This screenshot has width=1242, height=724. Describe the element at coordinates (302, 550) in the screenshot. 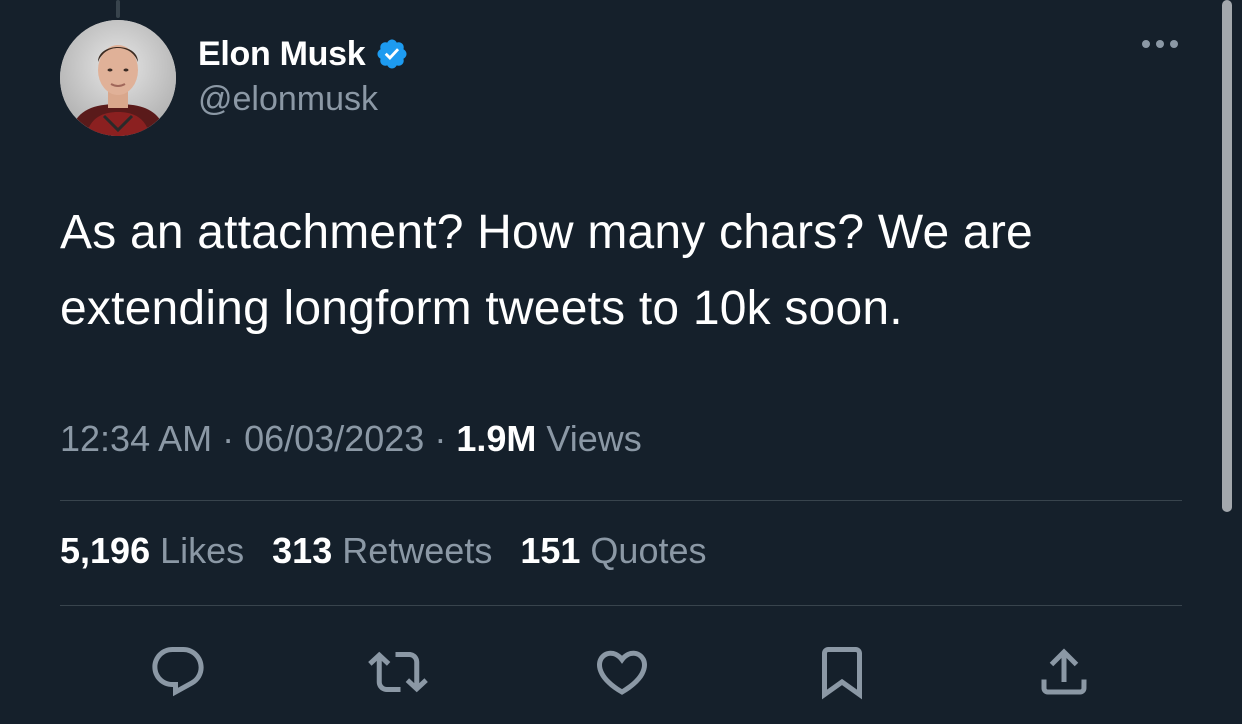

I see `retweets-count: 313` at that location.